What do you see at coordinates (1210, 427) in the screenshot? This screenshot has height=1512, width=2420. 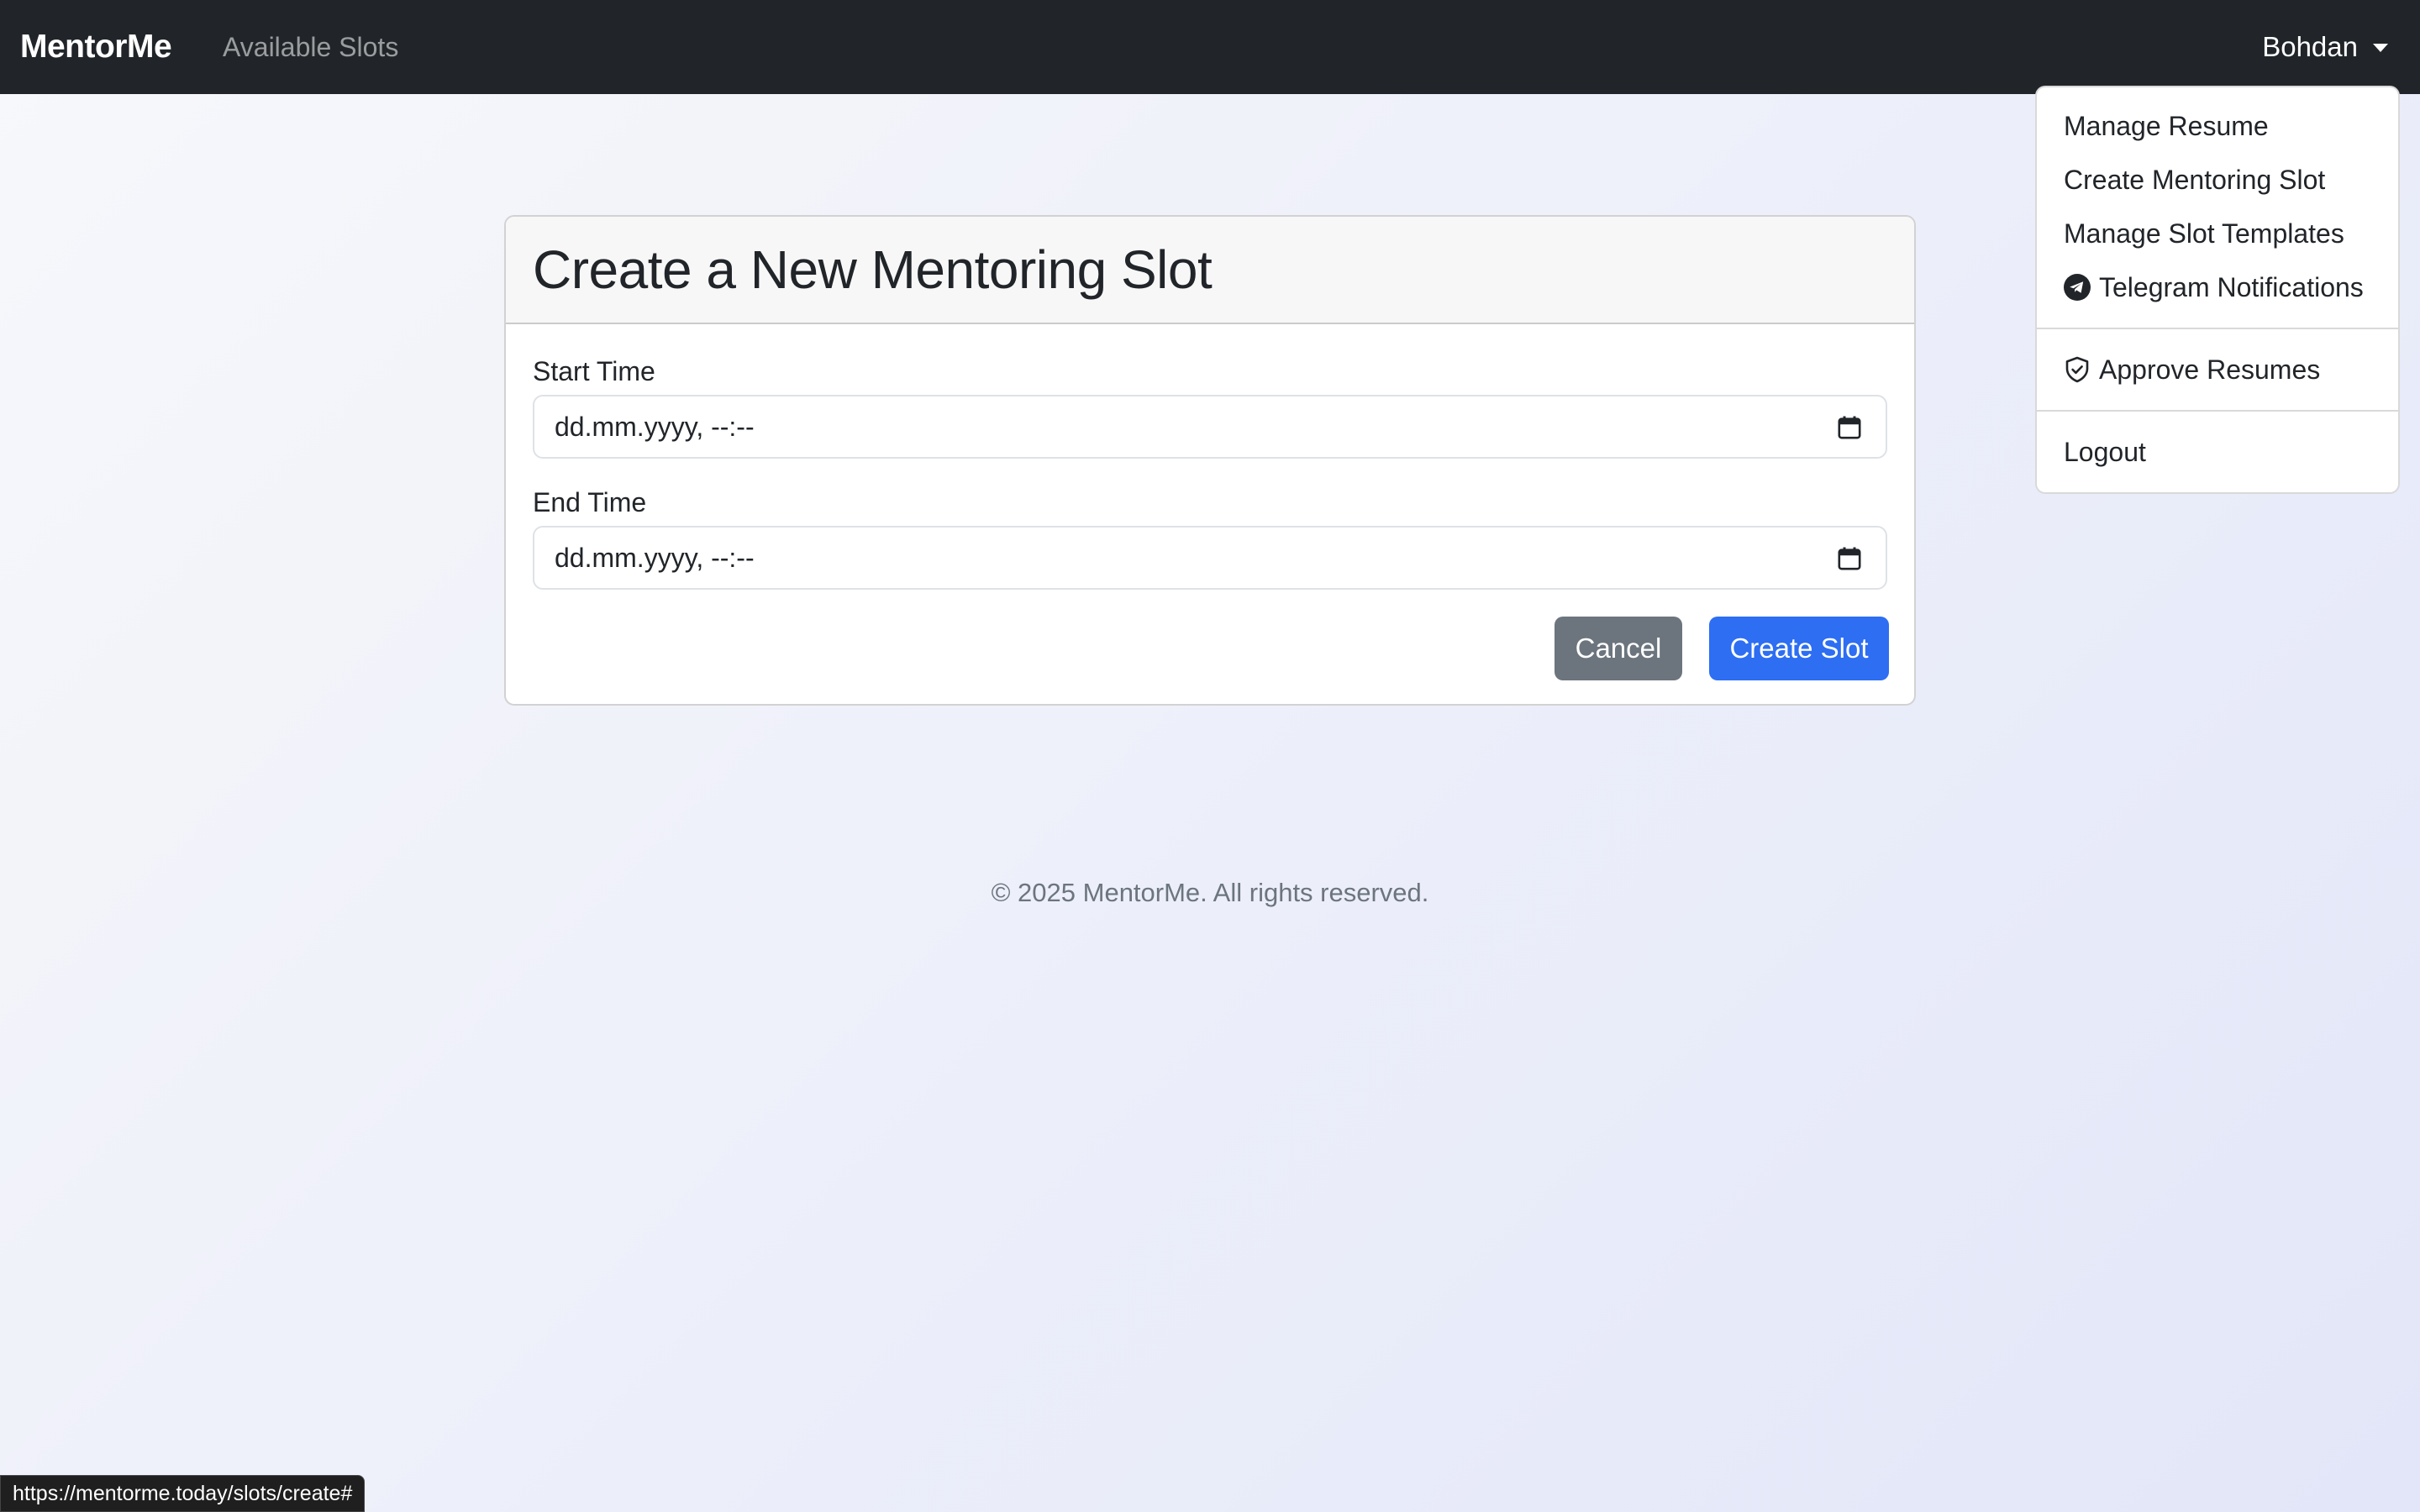 I see `start-time-input: dd.mm.yyyy, --:--` at bounding box center [1210, 427].